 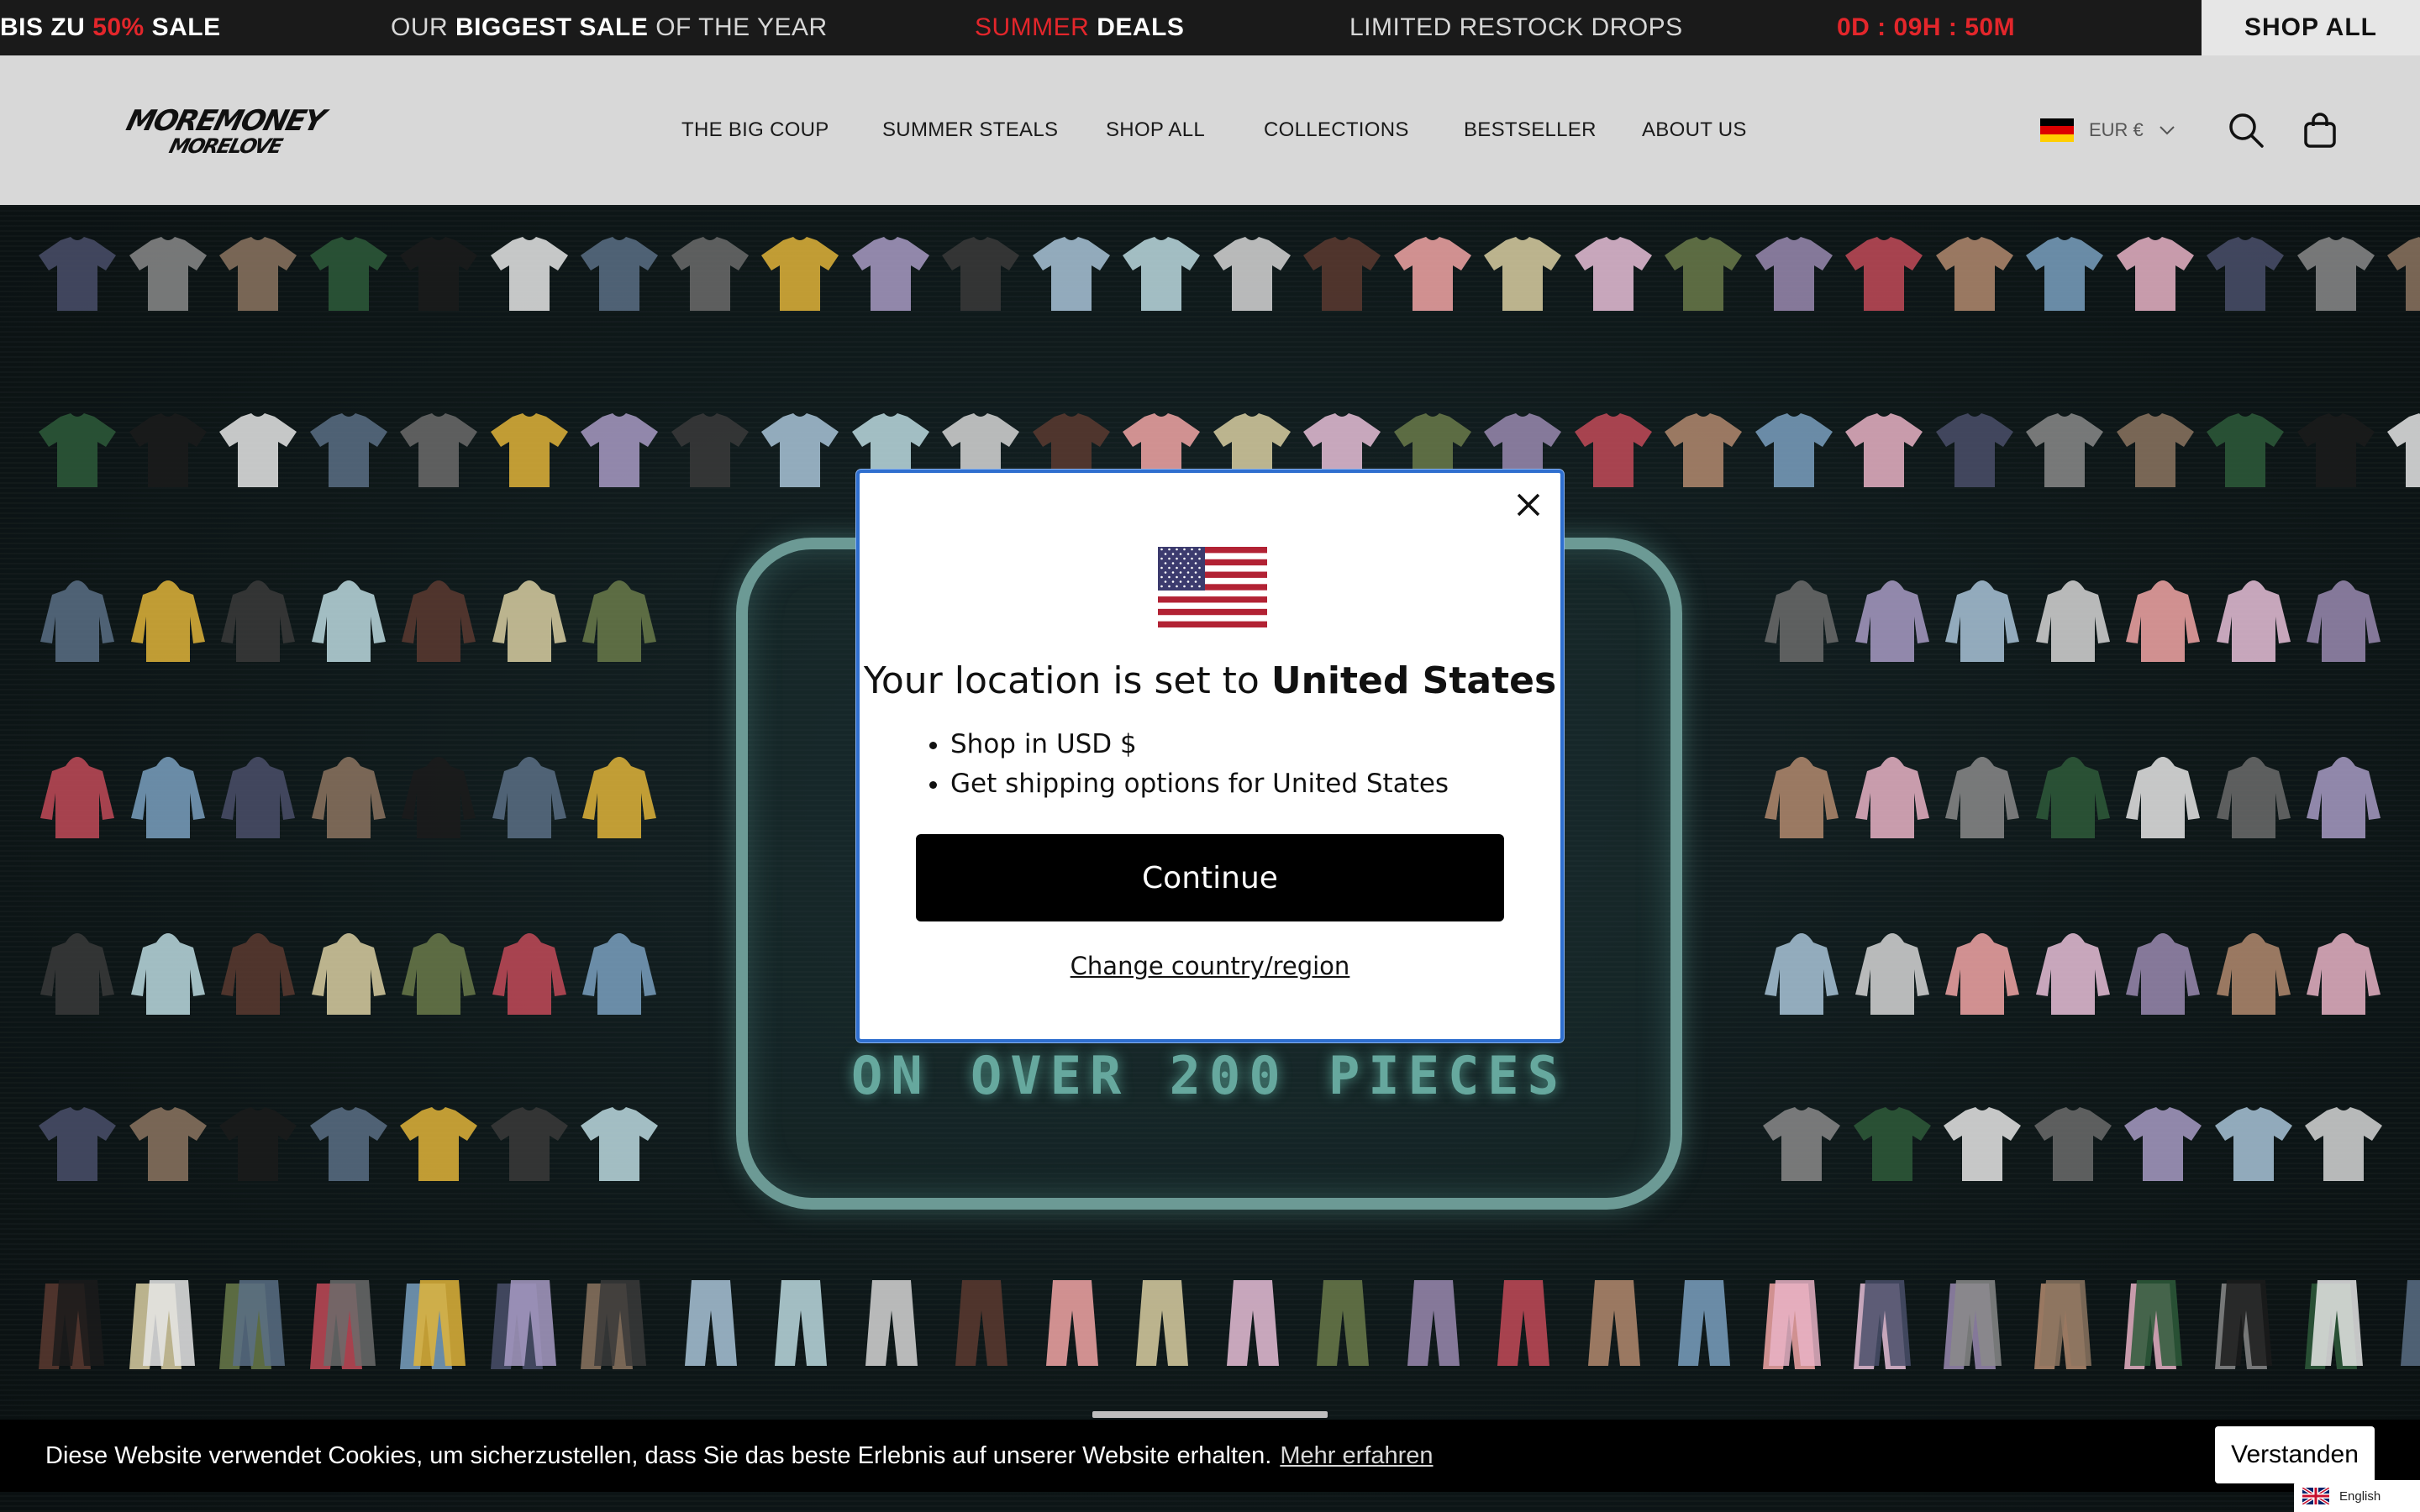 What do you see at coordinates (1199, 784) in the screenshot?
I see `benefit-shipping: Get shipping options for United States` at bounding box center [1199, 784].